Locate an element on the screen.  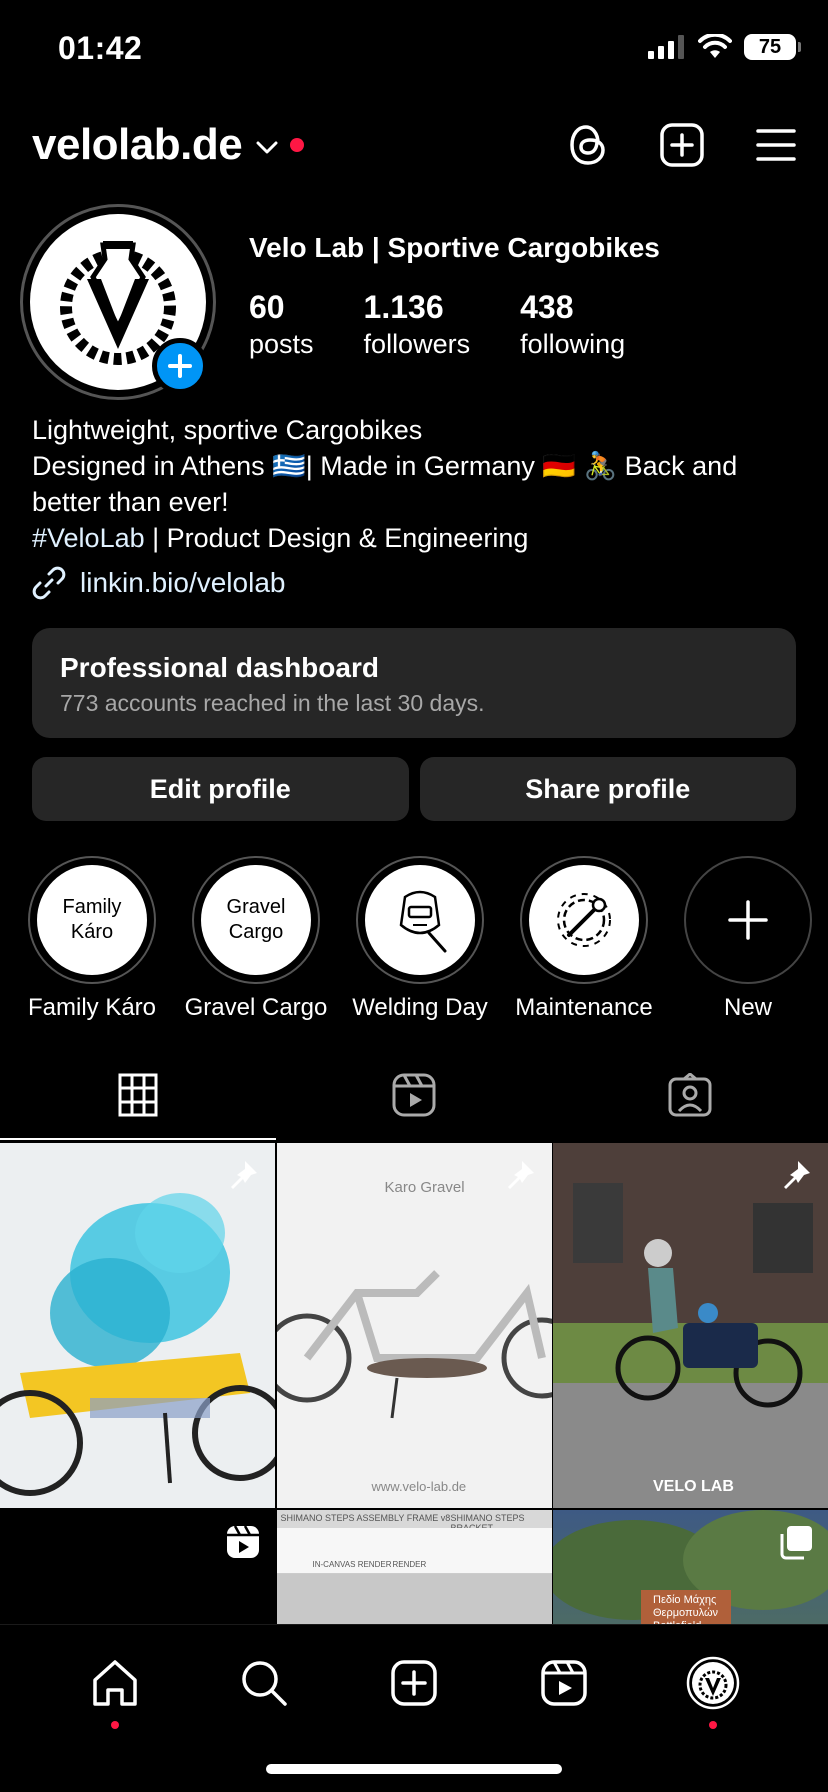
search-icon is located at coordinates (265, 1683).